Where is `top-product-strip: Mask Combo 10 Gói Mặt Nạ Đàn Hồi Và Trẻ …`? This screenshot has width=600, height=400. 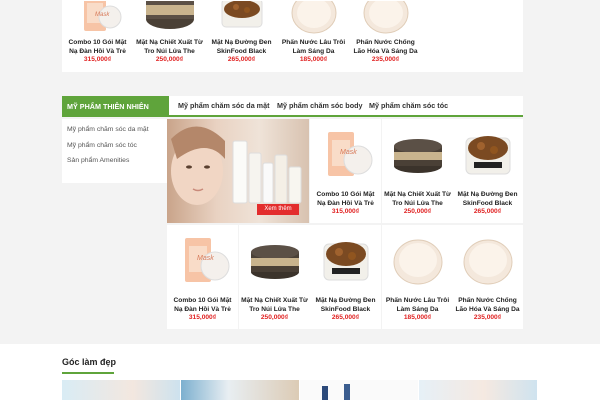 top-product-strip: Mask Combo 10 Gói Mặt Nạ Đàn Hồi Và Trẻ … is located at coordinates (292, 36).